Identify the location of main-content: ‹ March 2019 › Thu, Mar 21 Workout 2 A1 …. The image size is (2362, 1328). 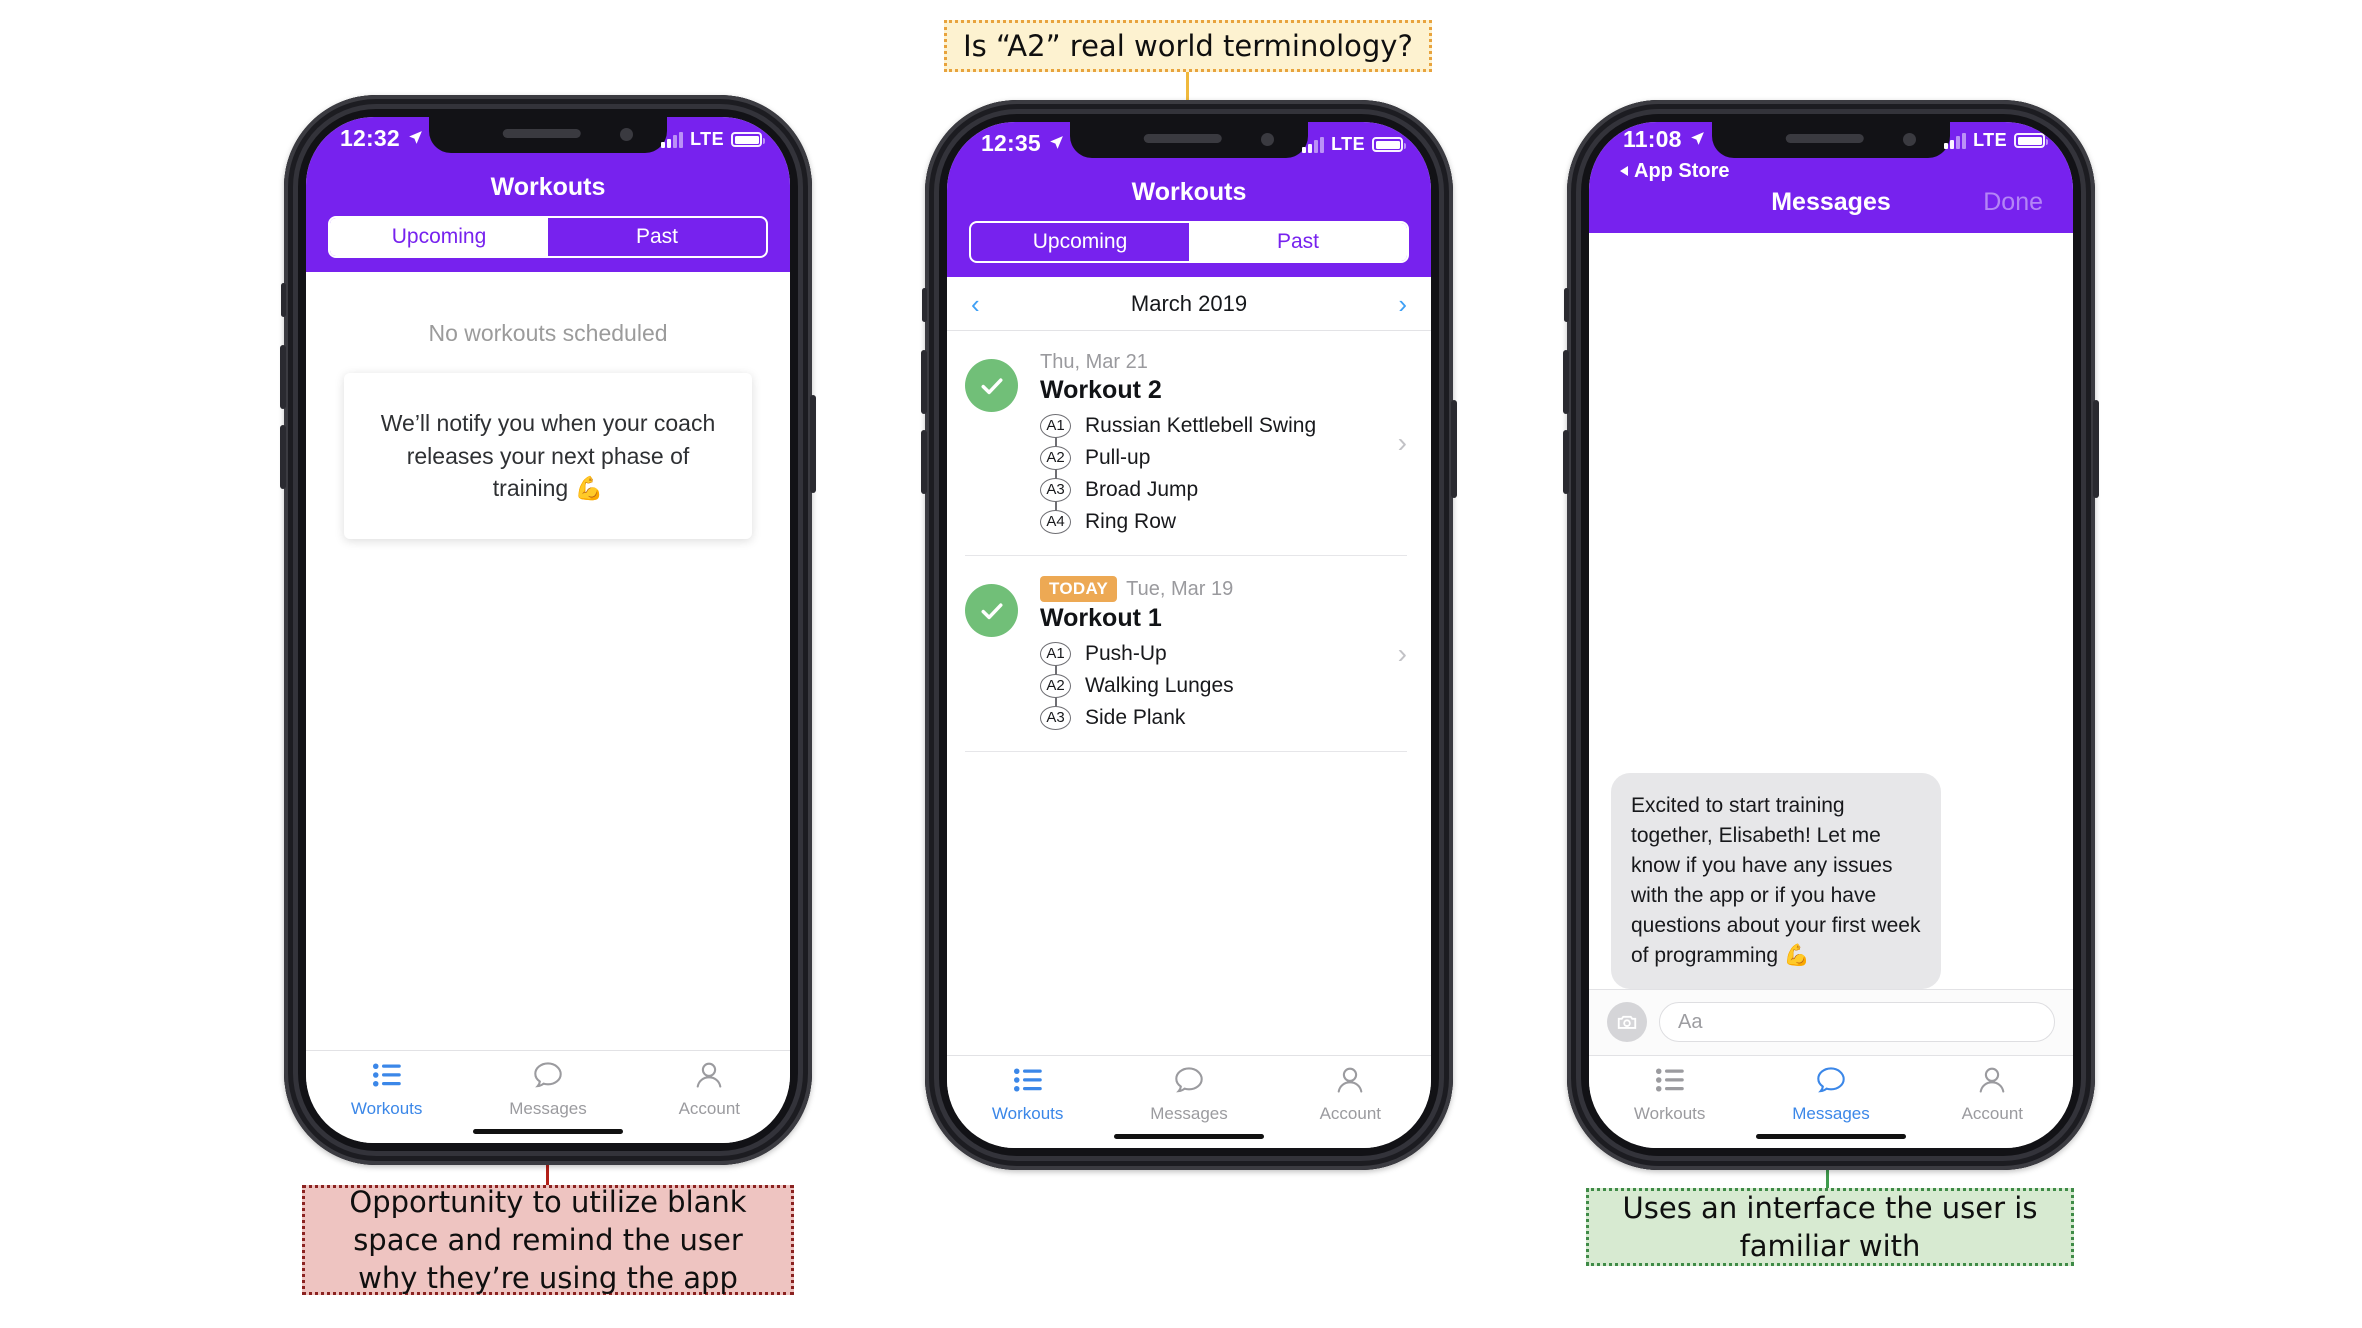
(1189, 666).